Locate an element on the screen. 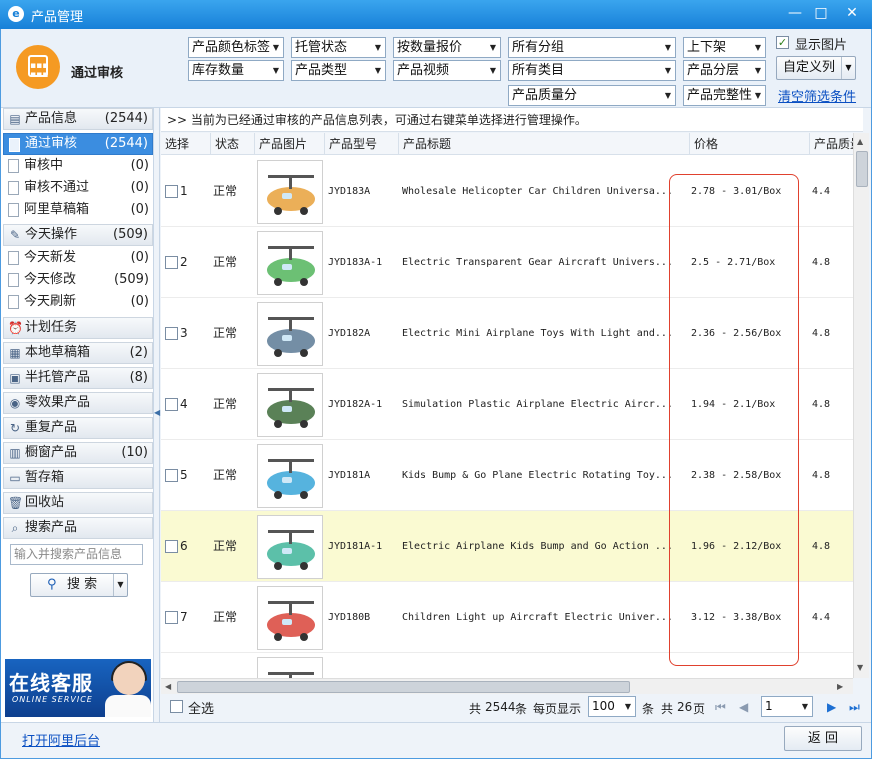 The height and width of the screenshot is (759, 872). filter-layer: 产品分层 ▼ is located at coordinates (724, 70).